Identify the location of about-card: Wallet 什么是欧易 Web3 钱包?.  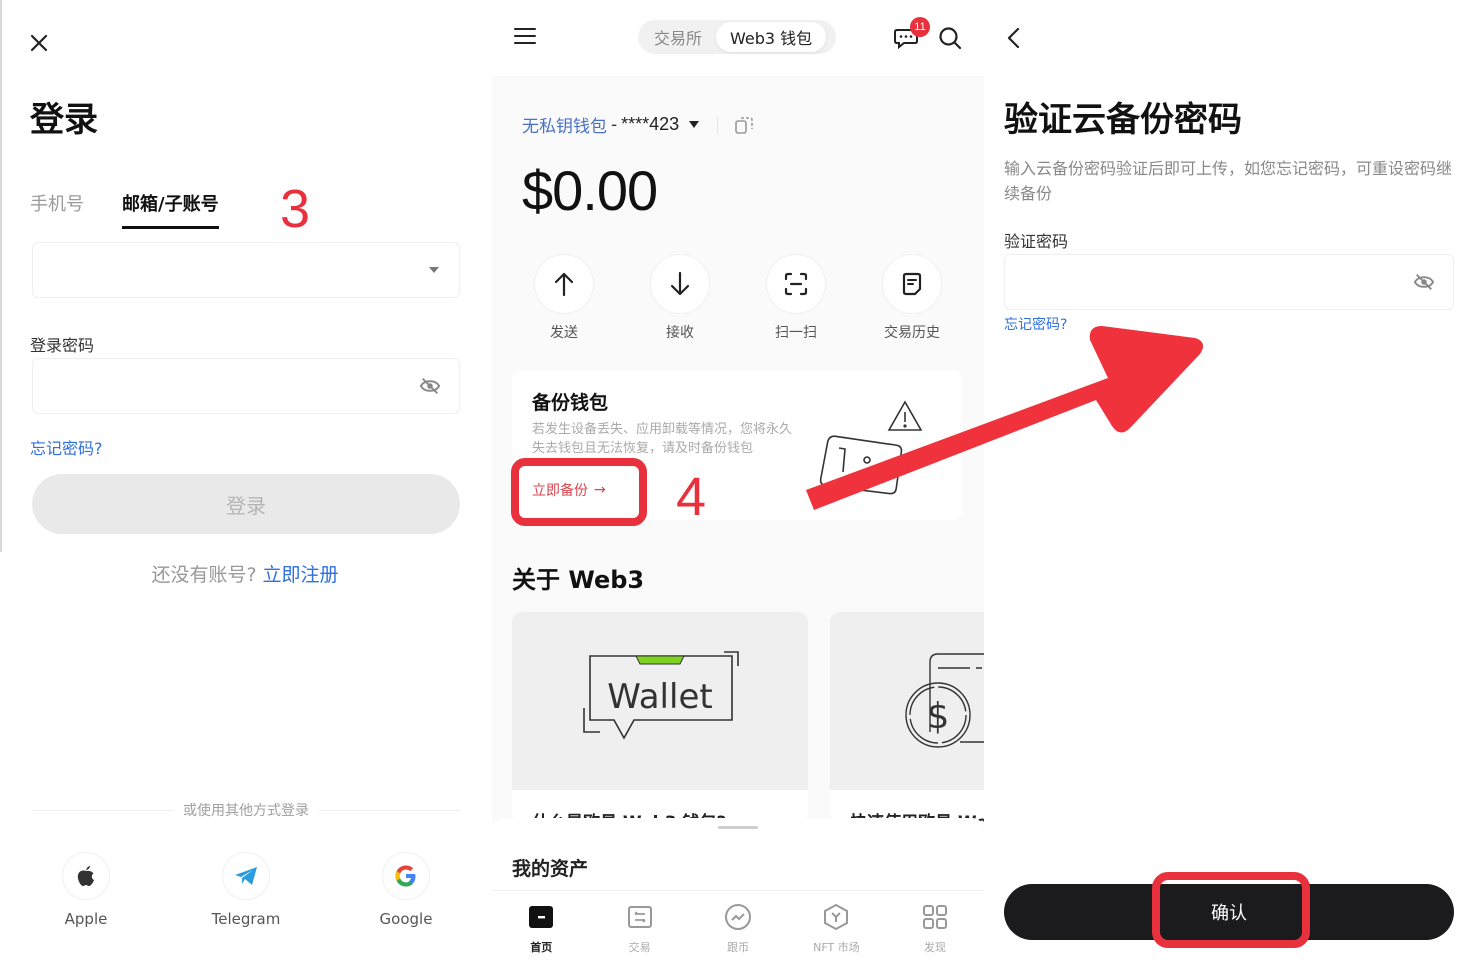
(660, 717).